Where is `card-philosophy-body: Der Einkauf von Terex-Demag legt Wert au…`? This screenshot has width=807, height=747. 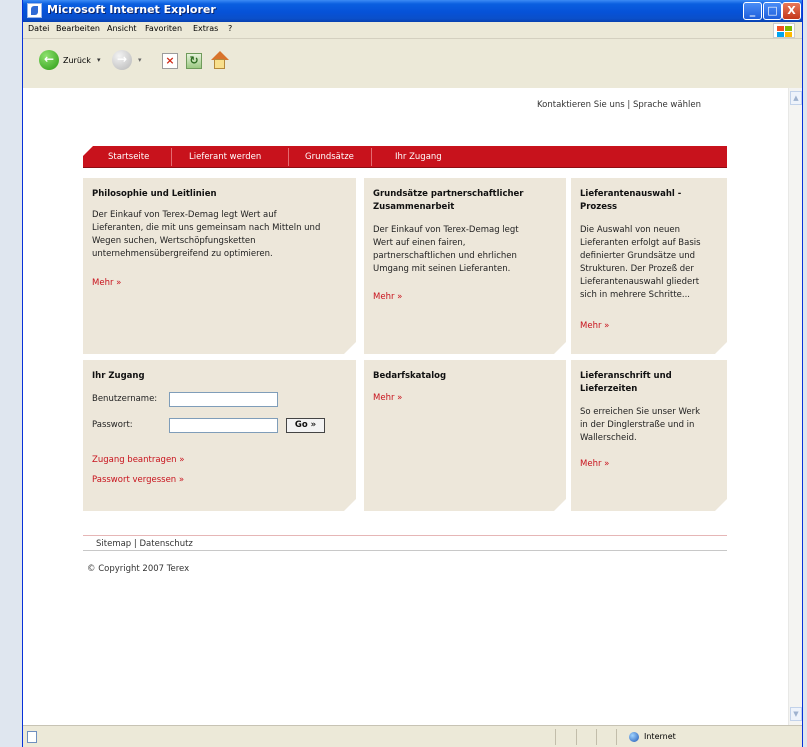 card-philosophy-body: Der Einkauf von Terex-Demag legt Wert au… is located at coordinates (206, 234).